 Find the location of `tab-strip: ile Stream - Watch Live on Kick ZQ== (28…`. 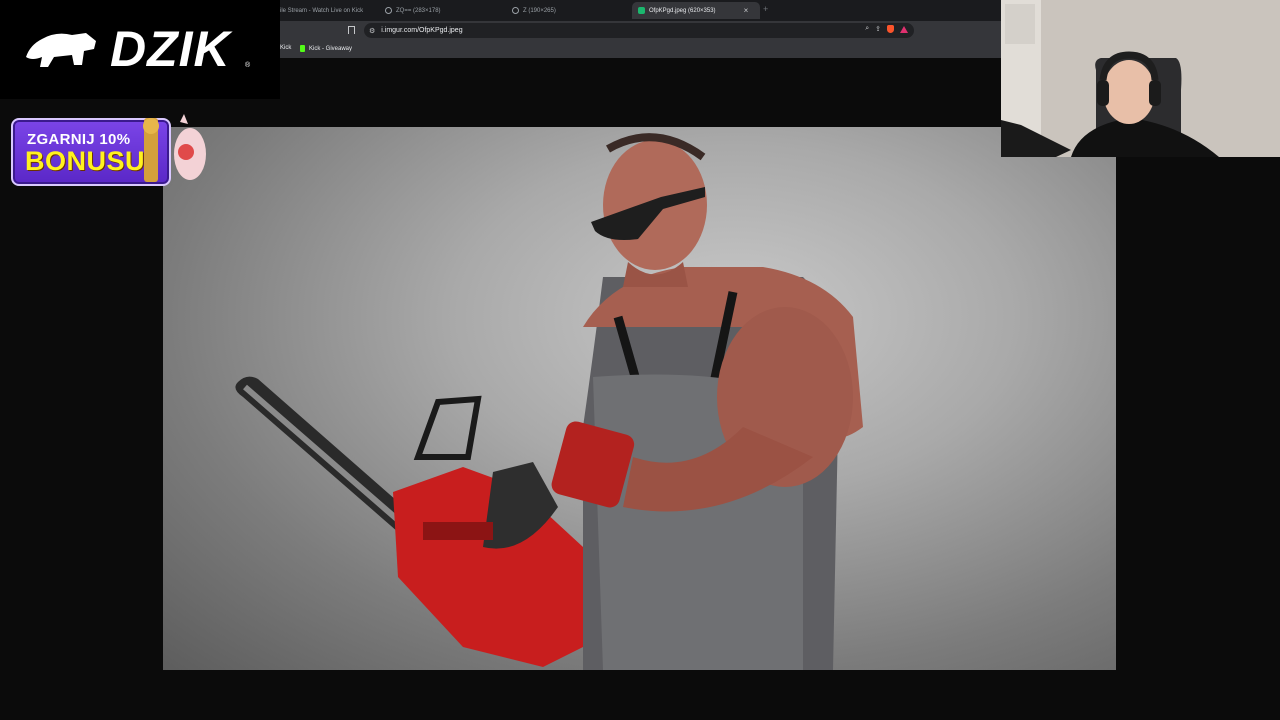

tab-strip: ile Stream - Watch Live on Kick ZQ== (28… is located at coordinates (640, 10).